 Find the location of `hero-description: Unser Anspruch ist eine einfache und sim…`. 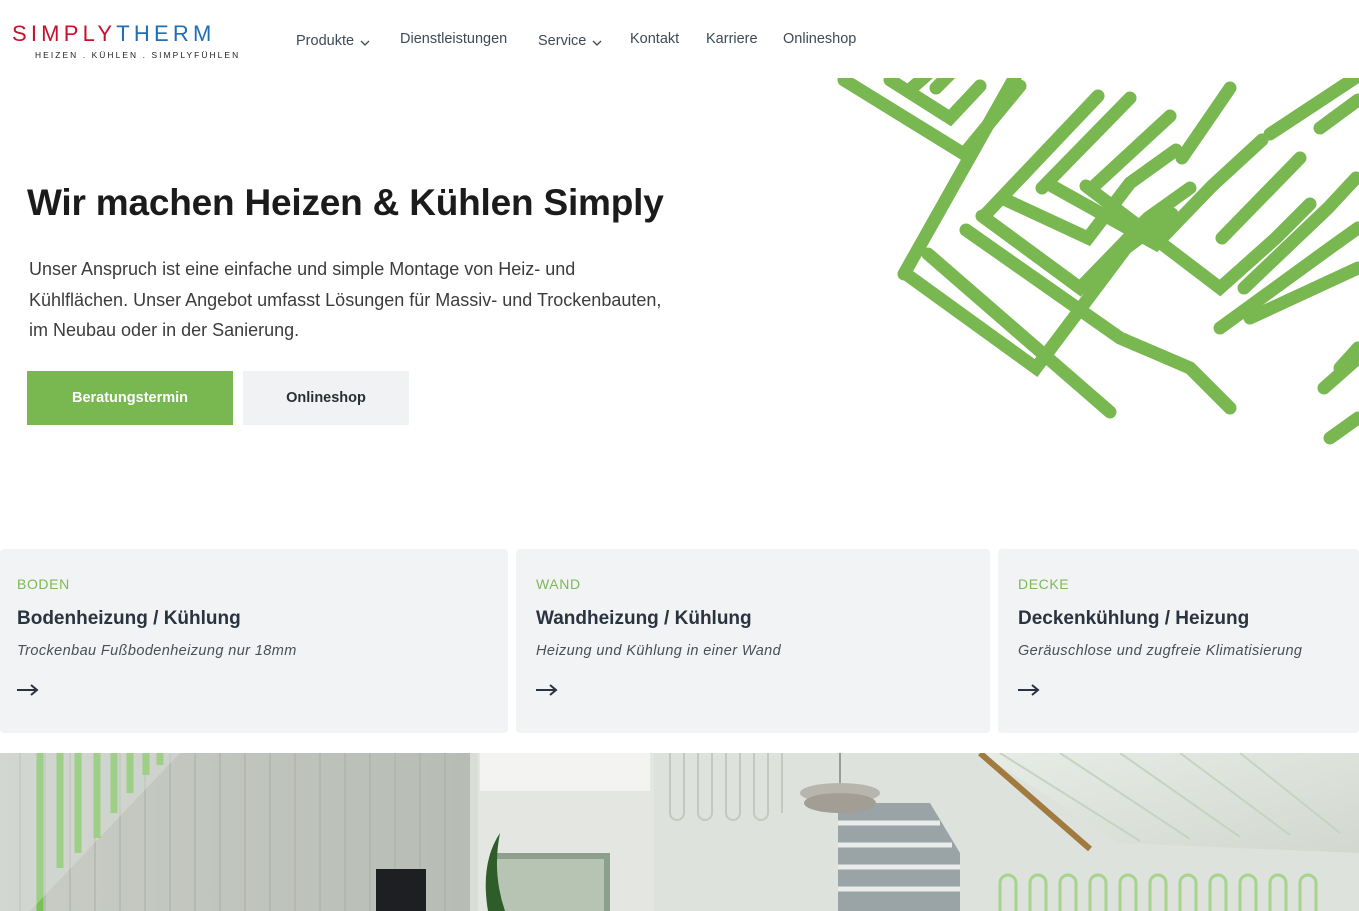

hero-description: Unser Anspruch ist eine einfache und sim… is located at coordinates (345, 299).